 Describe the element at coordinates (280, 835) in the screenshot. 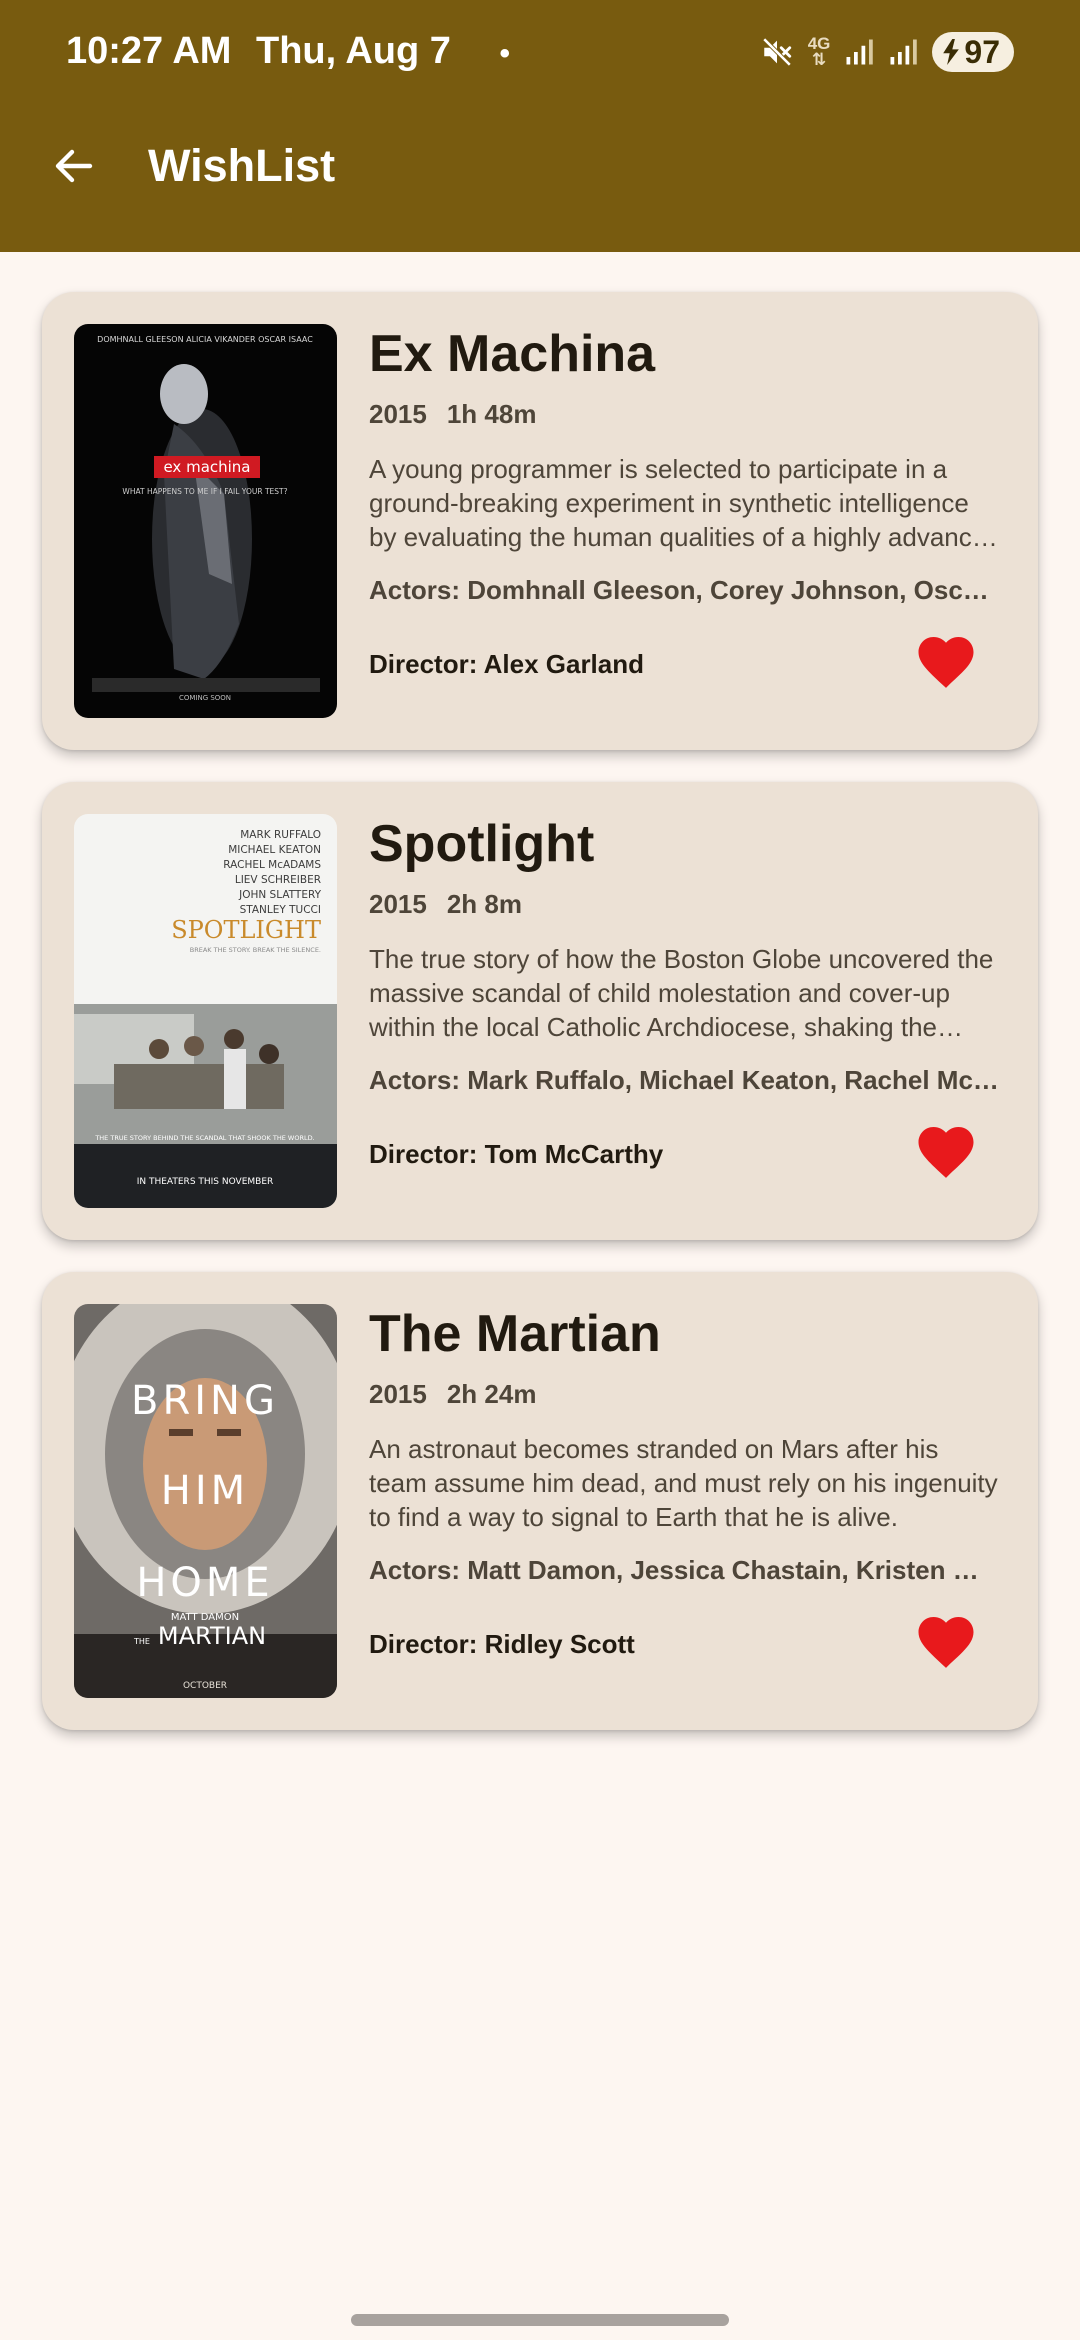

I see `poster-cast-1: MARK RUFFALO` at that location.